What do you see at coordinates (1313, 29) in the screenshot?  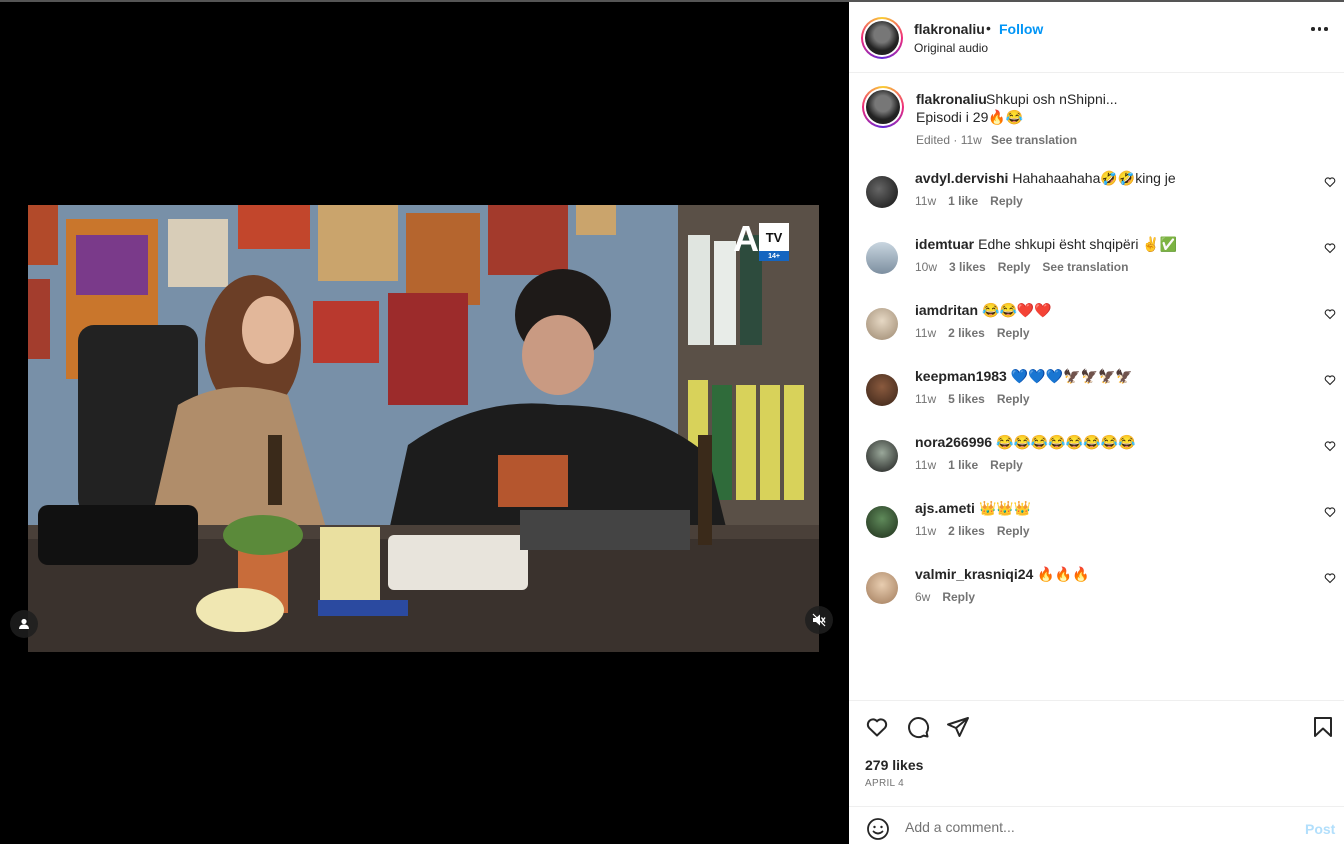 I see `more-dots-icon` at bounding box center [1313, 29].